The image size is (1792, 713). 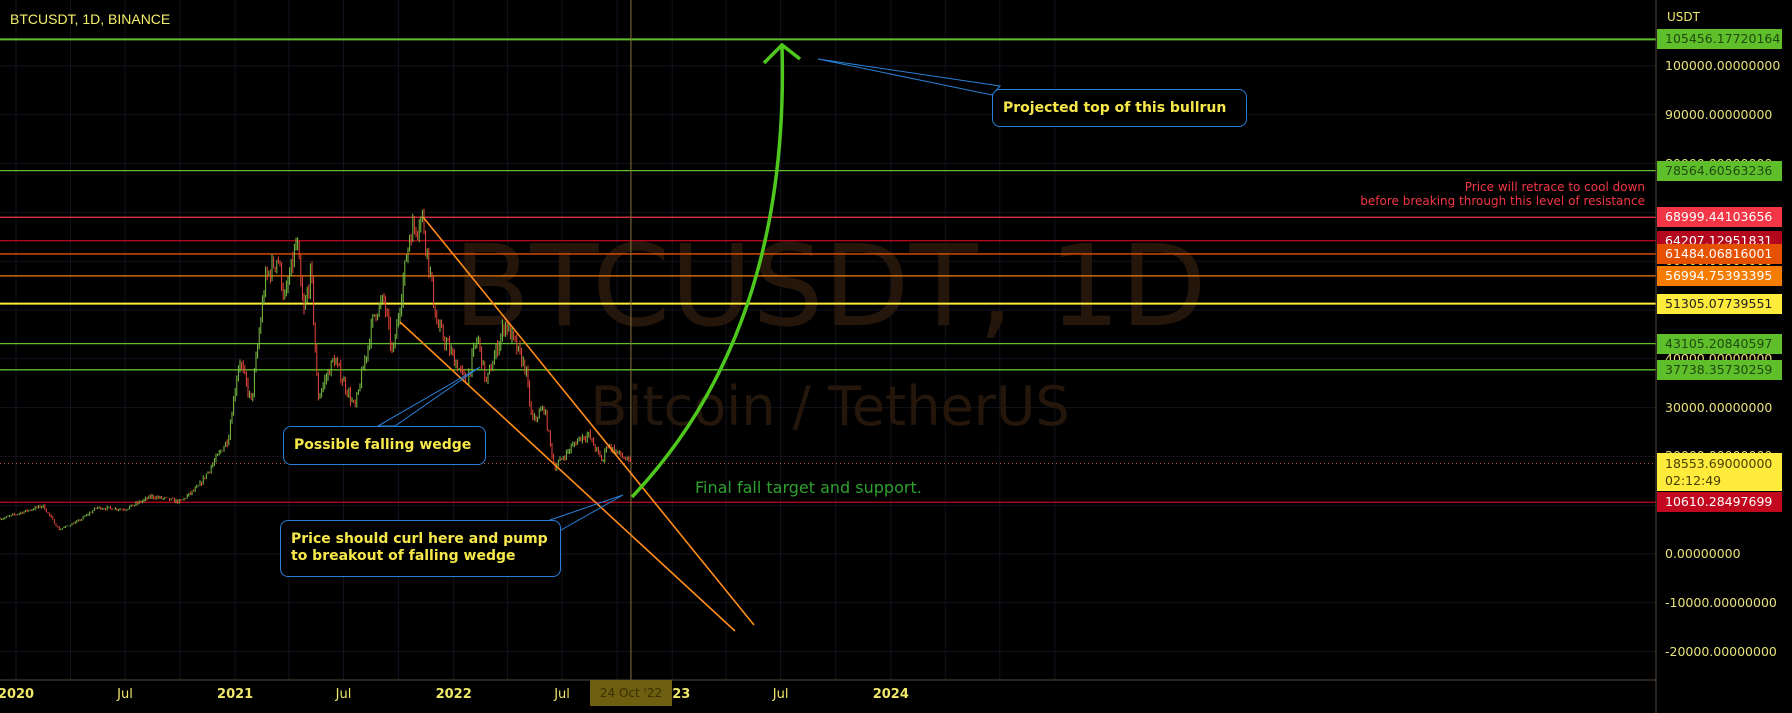 What do you see at coordinates (631, 693) in the screenshot?
I see `time-cursor-label: 24 Oct '22` at bounding box center [631, 693].